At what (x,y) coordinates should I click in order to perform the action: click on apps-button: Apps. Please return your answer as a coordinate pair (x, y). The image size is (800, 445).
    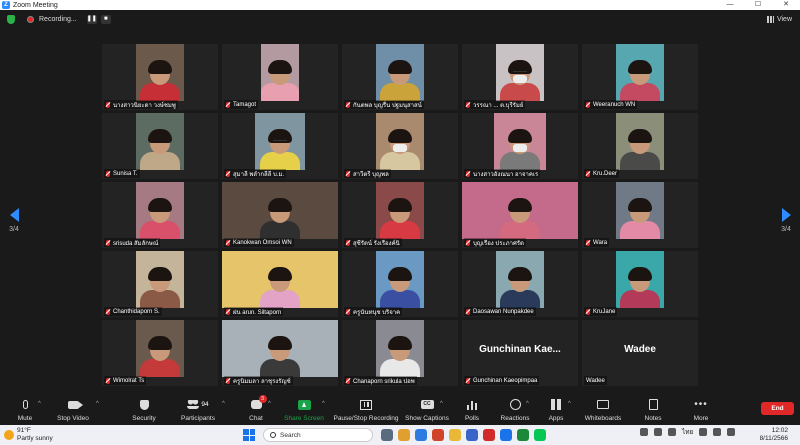
    Looking at the image, I should click on (556, 408).